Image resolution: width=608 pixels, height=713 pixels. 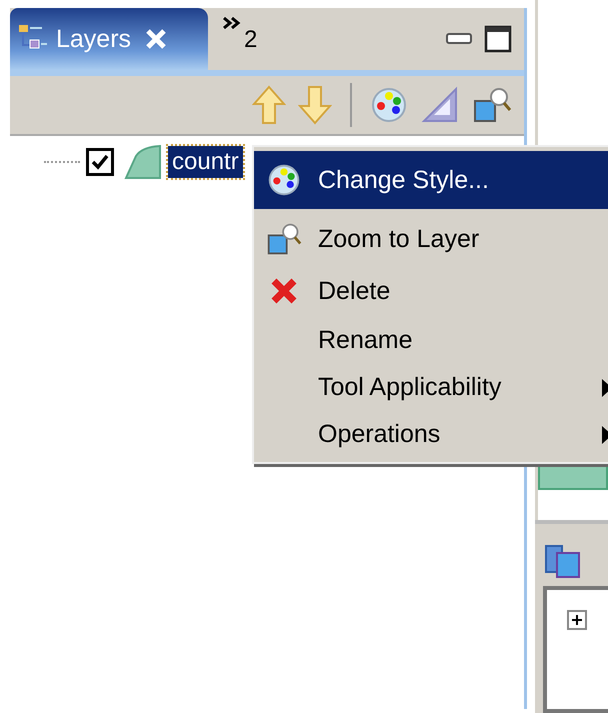 I want to click on overflow-count: 2, so click(x=251, y=40).